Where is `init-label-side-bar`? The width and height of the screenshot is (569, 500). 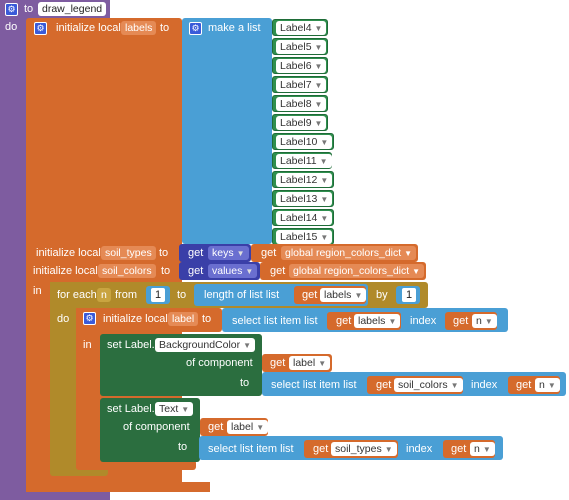 init-label-side-bar is located at coordinates (88, 388).